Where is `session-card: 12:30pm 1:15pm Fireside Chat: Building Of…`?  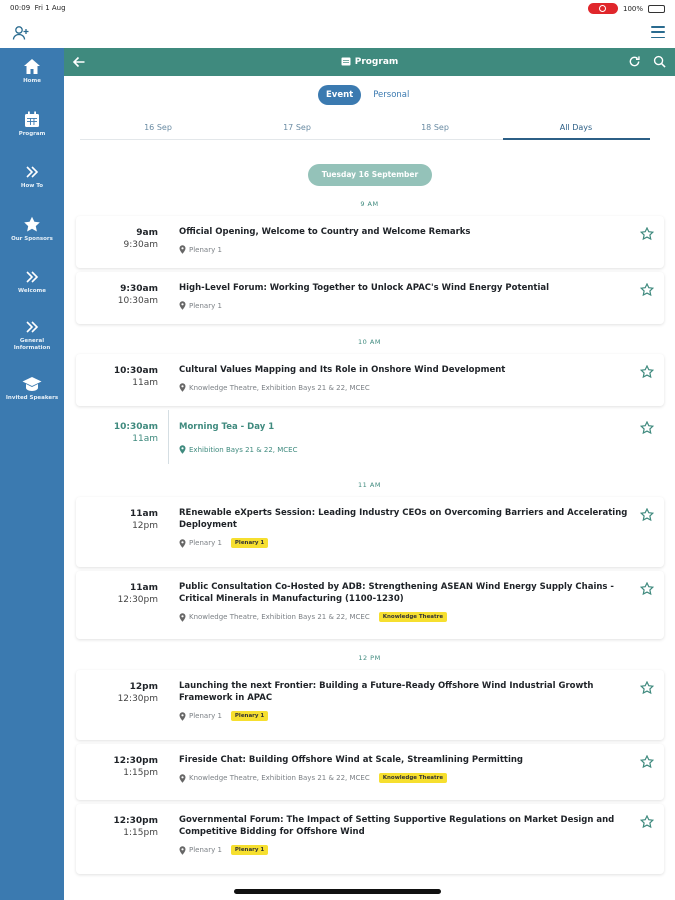
session-card: 12:30pm 1:15pm Fireside Chat: Building Of… is located at coordinates (370, 772).